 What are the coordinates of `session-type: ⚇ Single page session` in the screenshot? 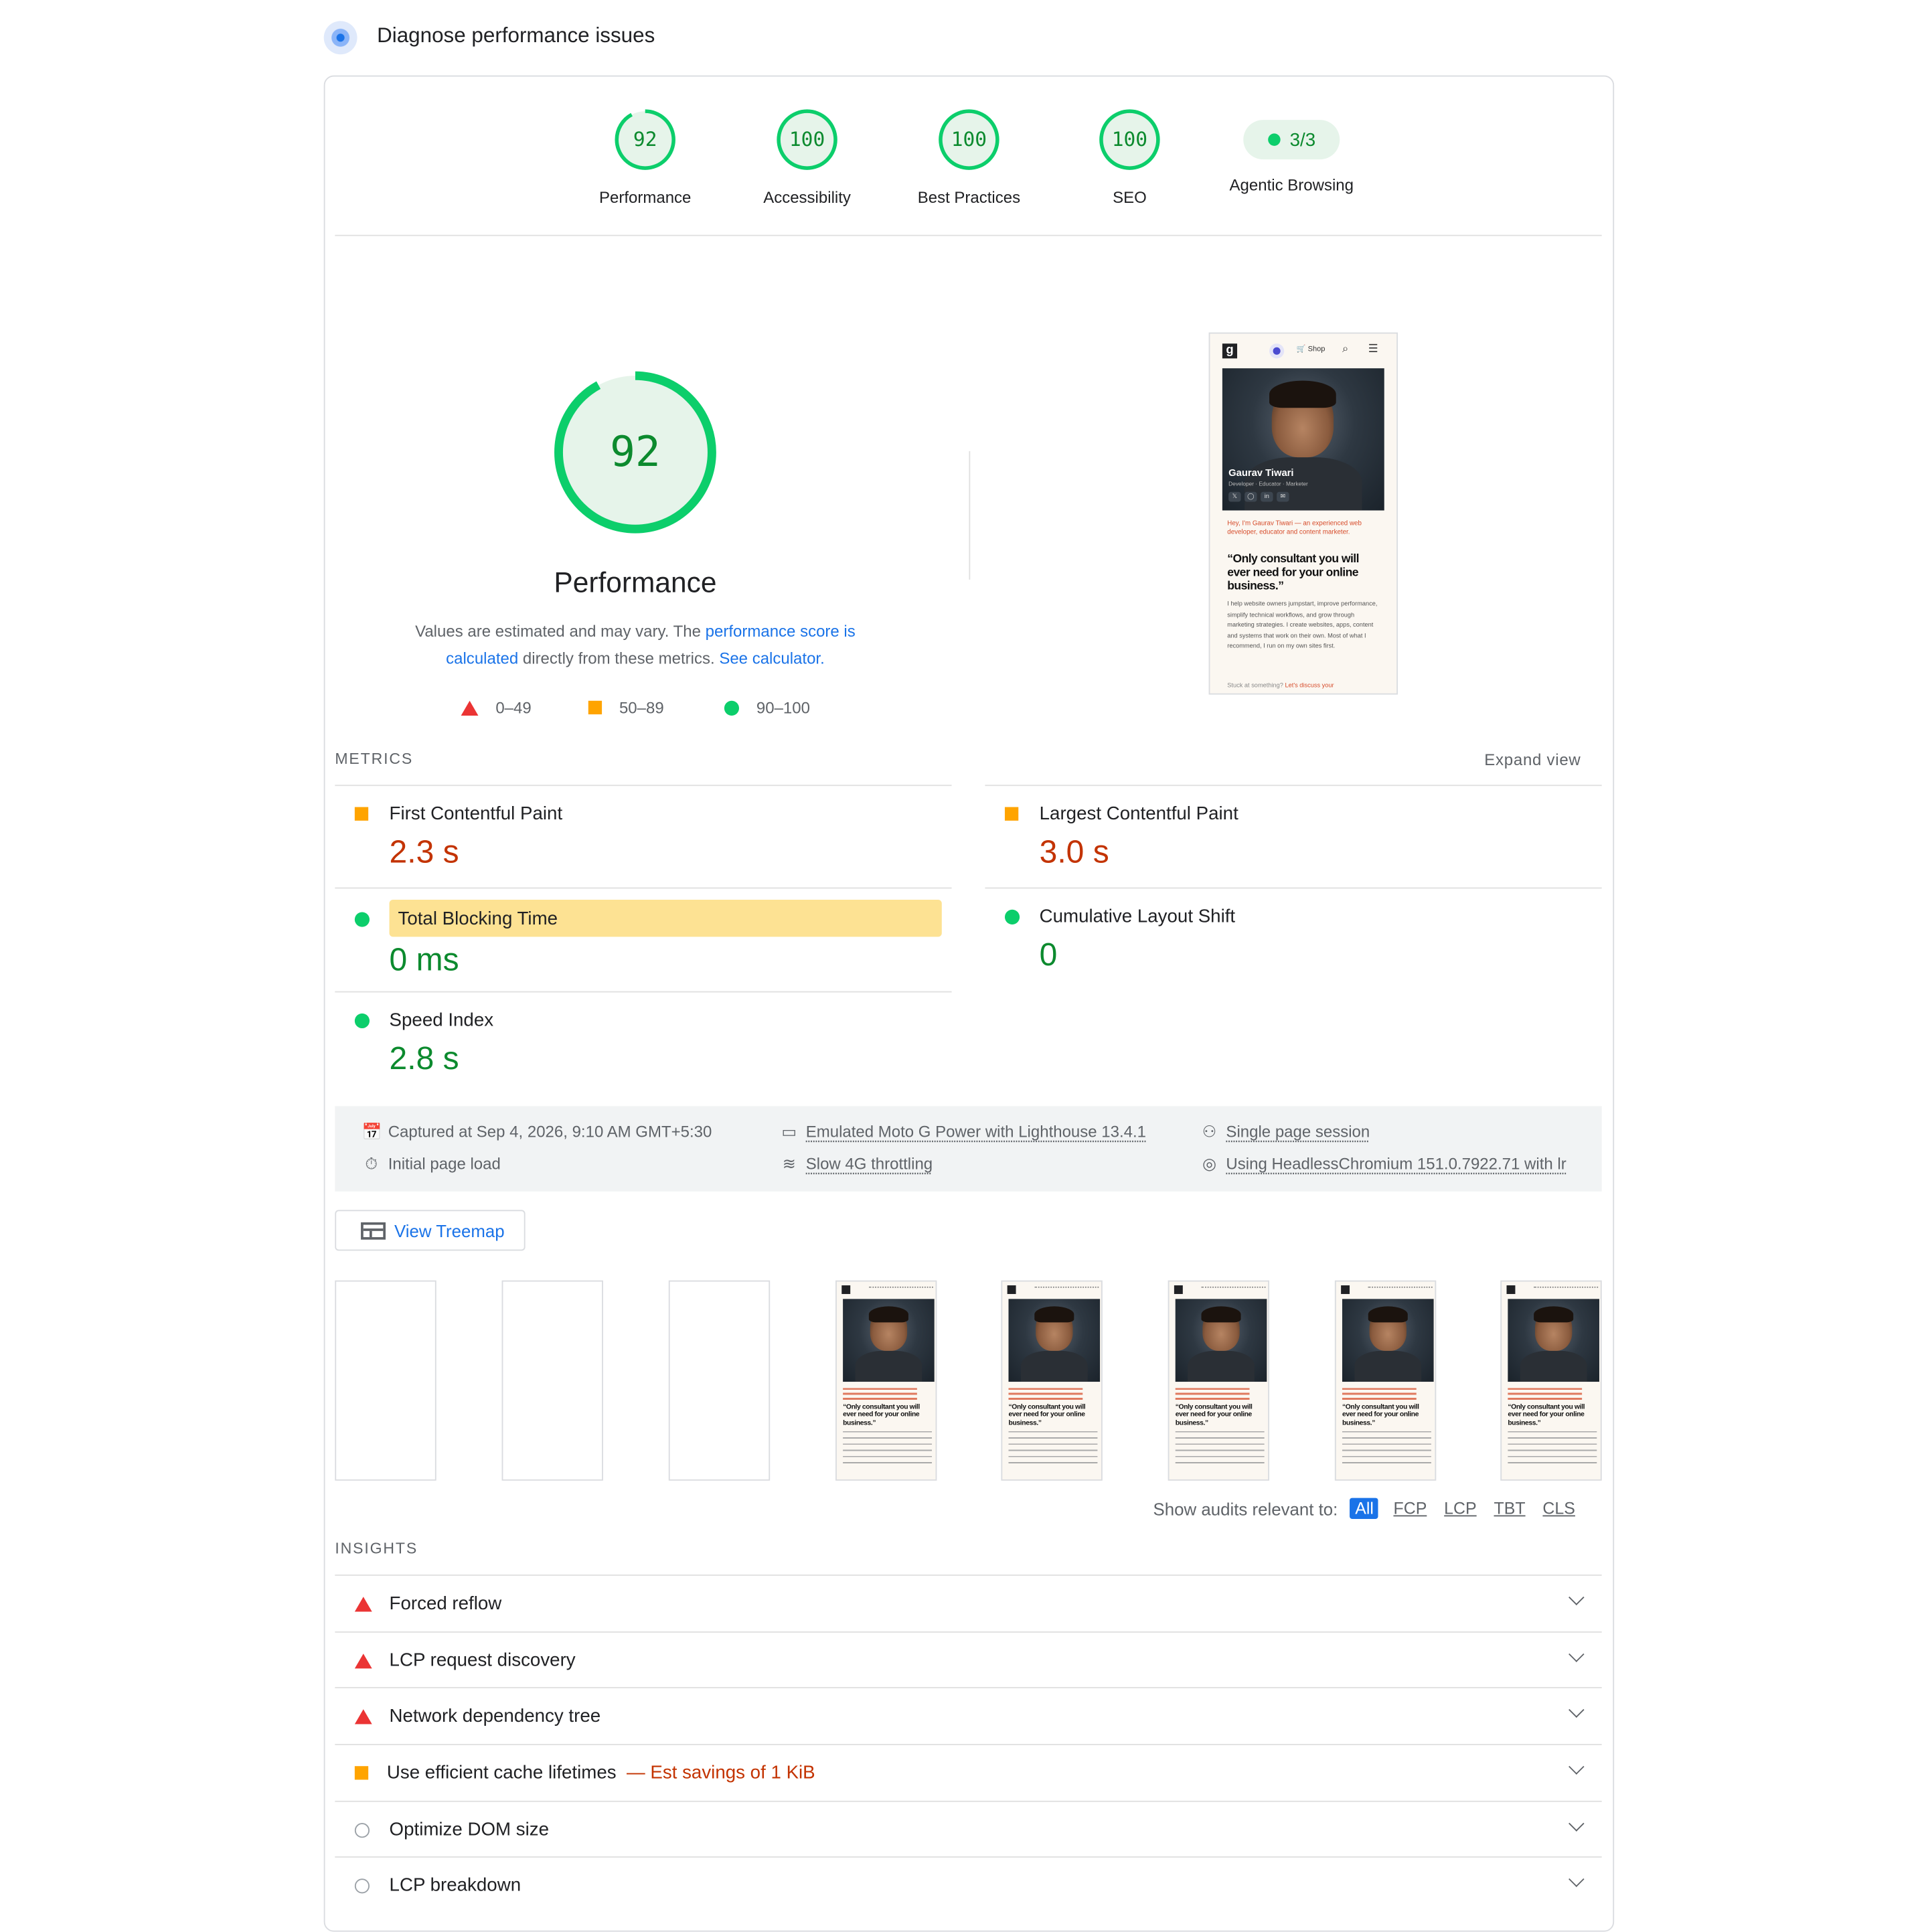 It's located at (1285, 1131).